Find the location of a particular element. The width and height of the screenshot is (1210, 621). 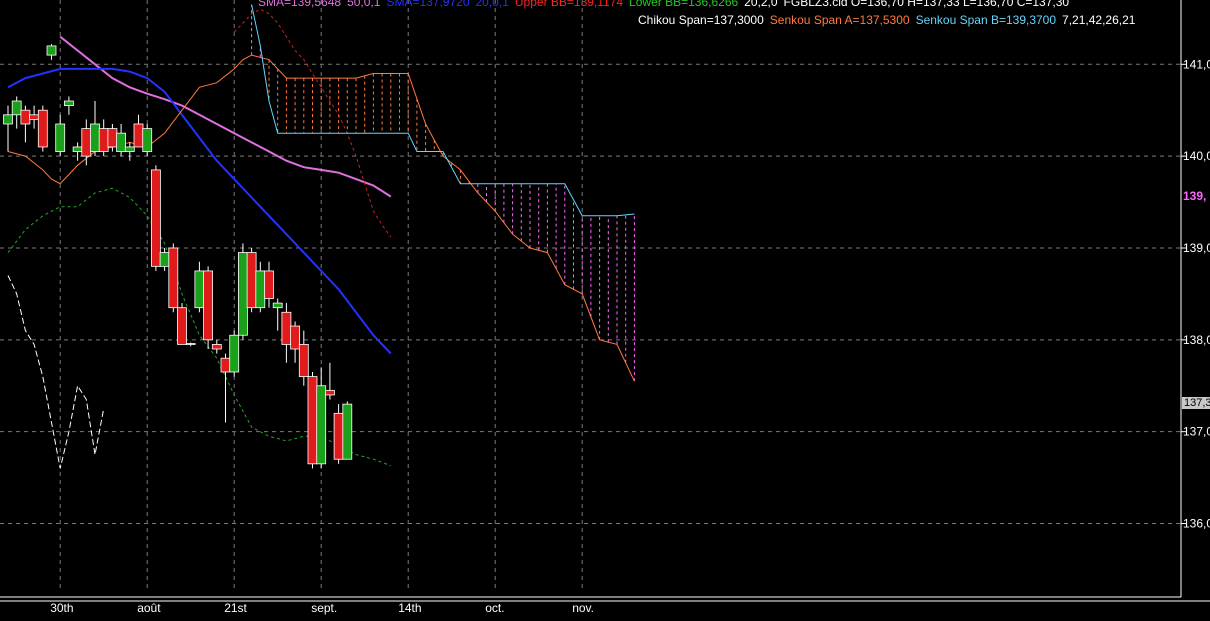

x-tick-label: 30th is located at coordinates (61, 608).